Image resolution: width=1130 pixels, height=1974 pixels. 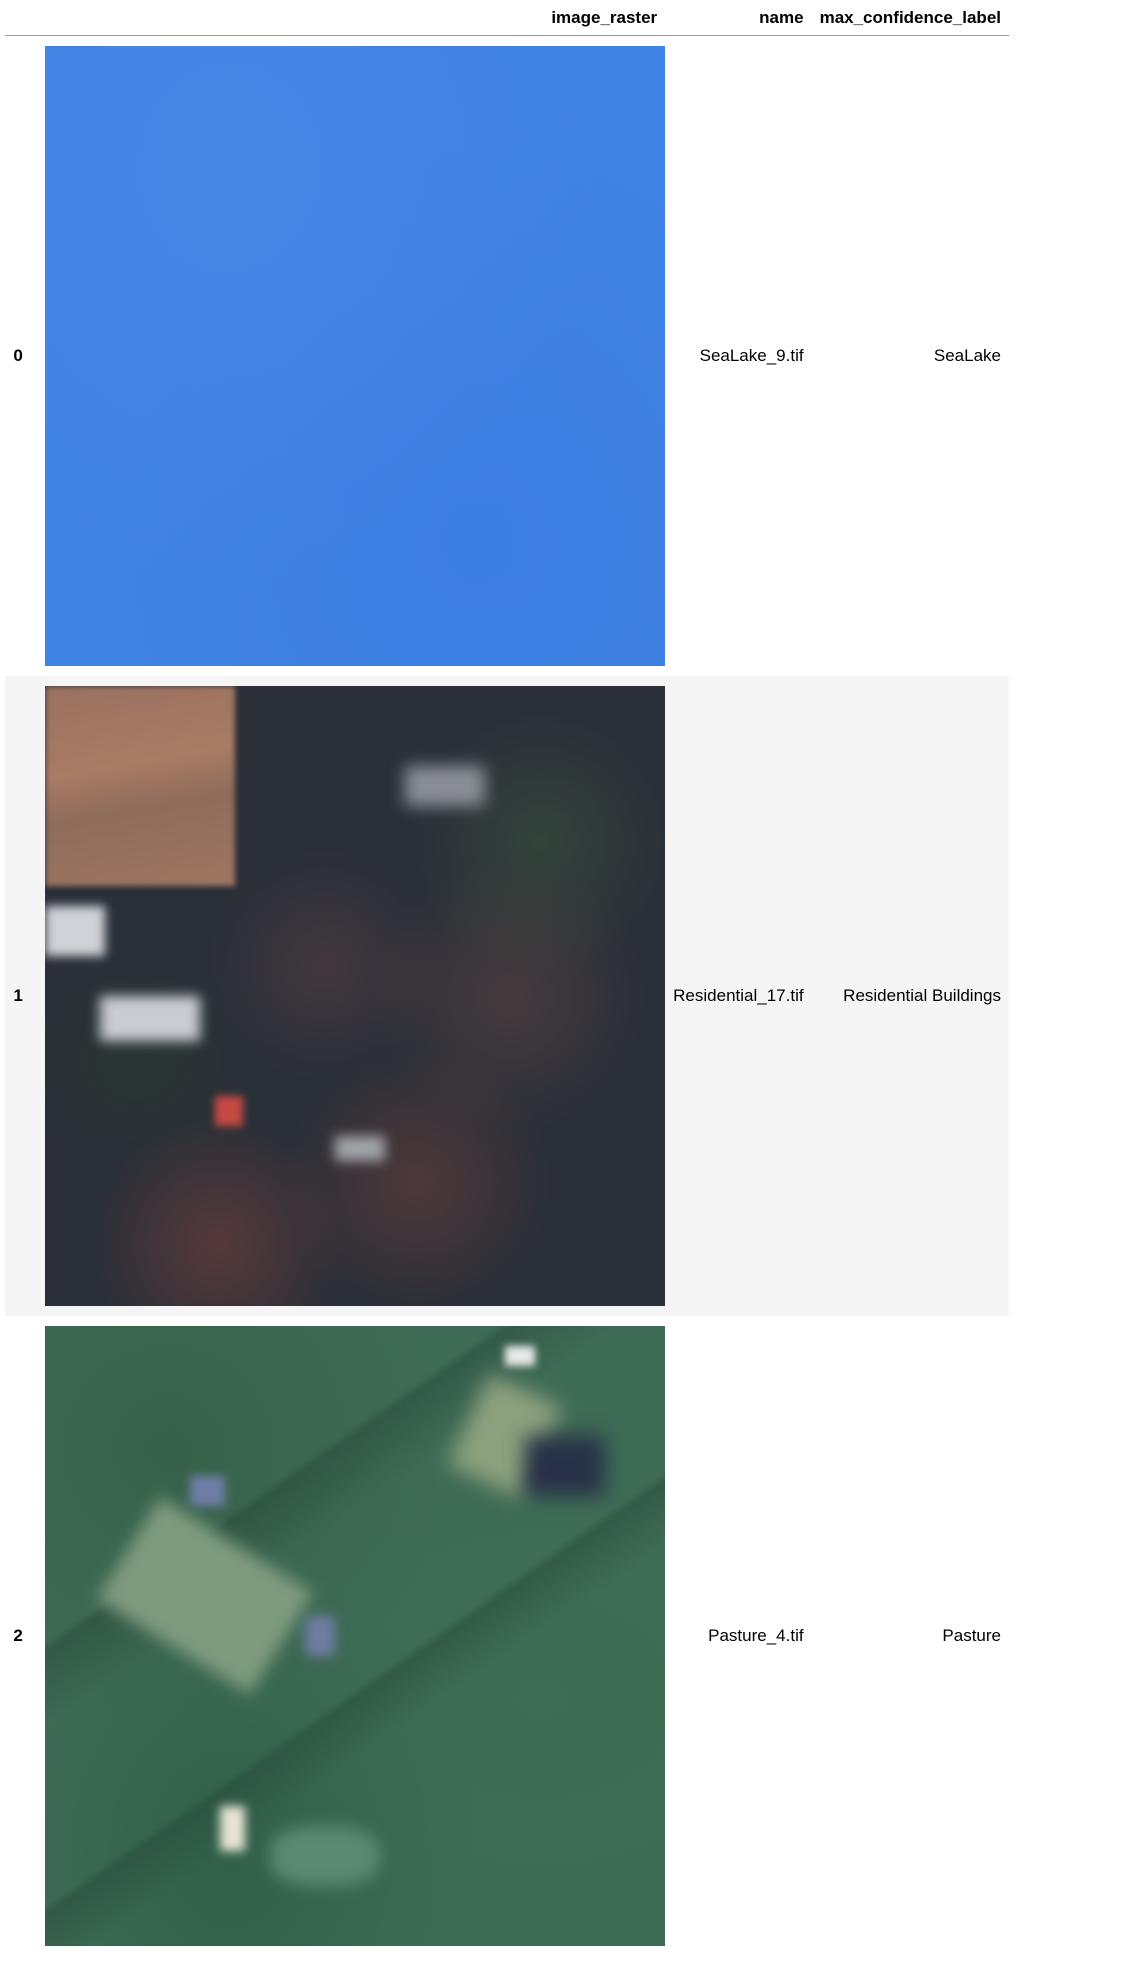 I want to click on header-row: image_raster name max_confidence_label, so click(x=507, y=18).